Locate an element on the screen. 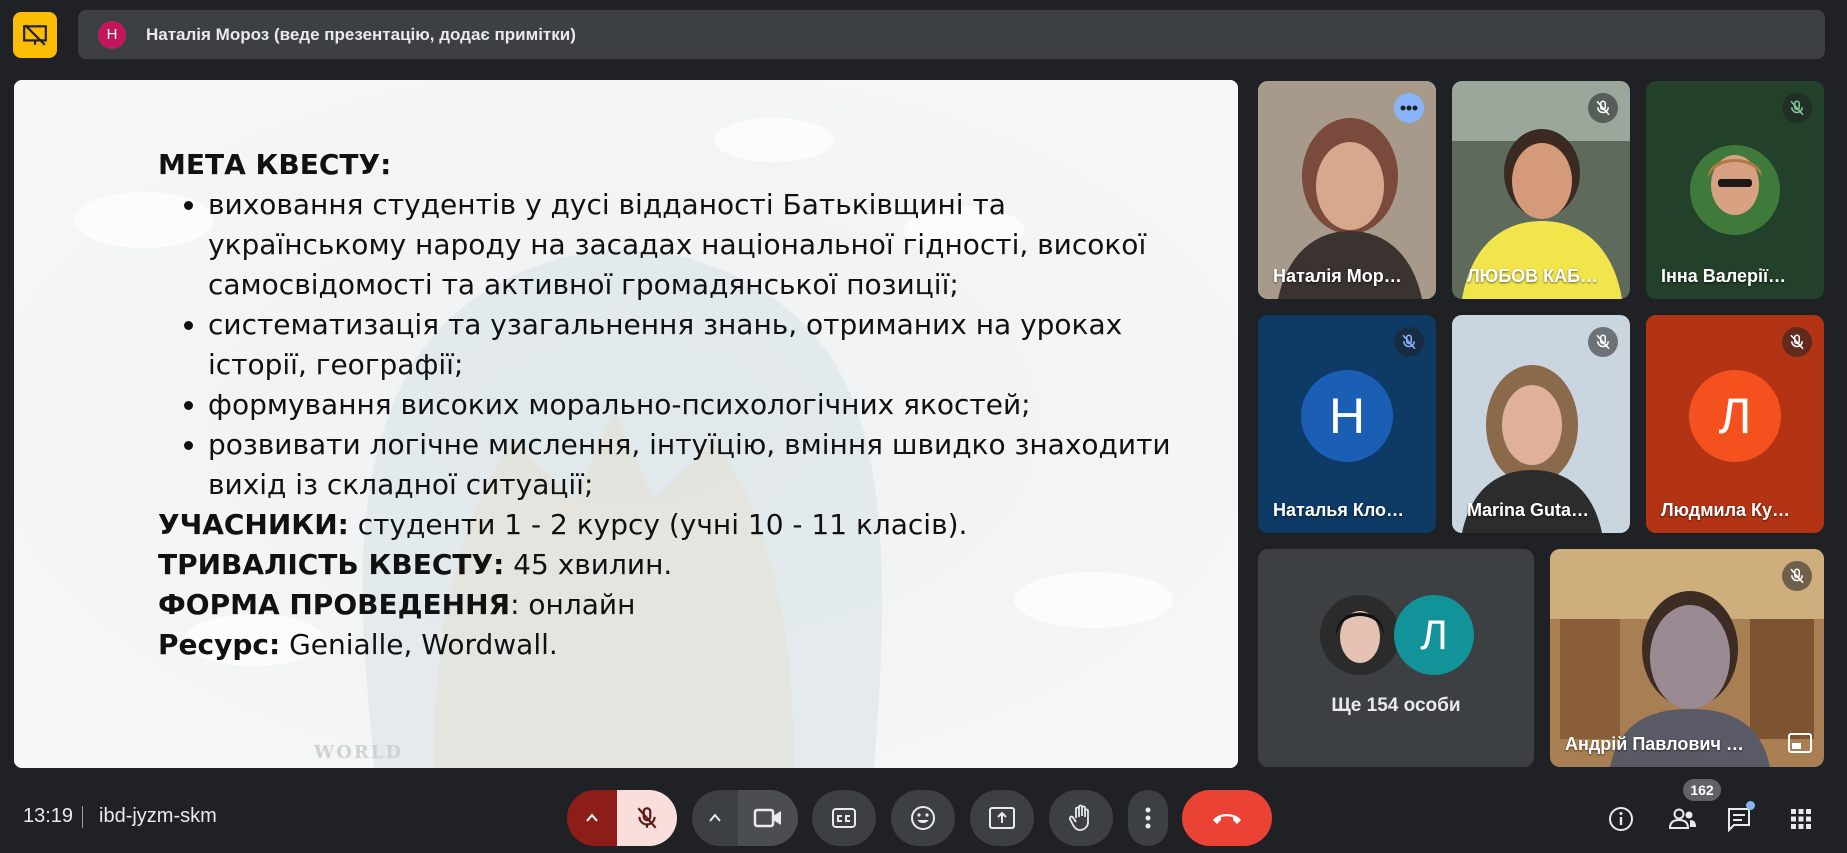  raise-hand-button is located at coordinates (1081, 818).